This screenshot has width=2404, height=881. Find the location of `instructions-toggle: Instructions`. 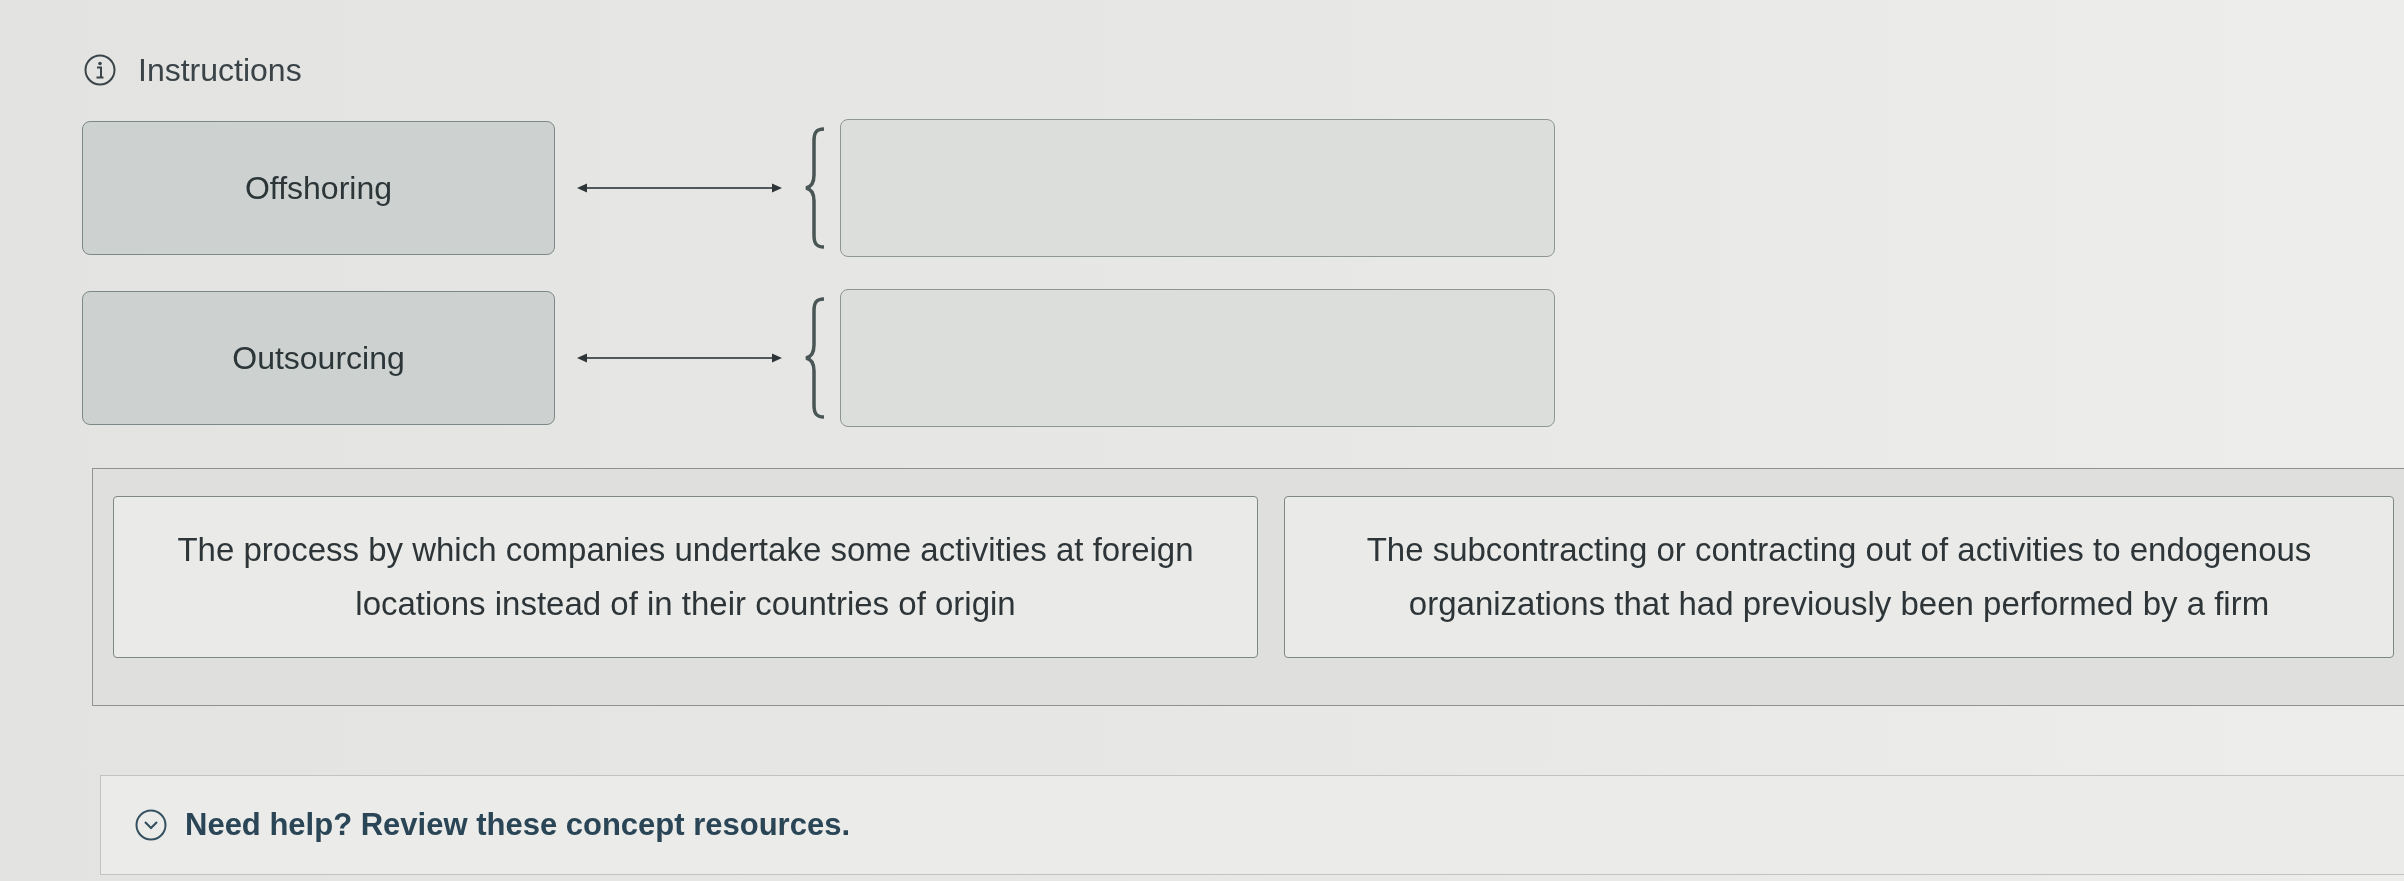

instructions-toggle: Instructions is located at coordinates (193, 70).